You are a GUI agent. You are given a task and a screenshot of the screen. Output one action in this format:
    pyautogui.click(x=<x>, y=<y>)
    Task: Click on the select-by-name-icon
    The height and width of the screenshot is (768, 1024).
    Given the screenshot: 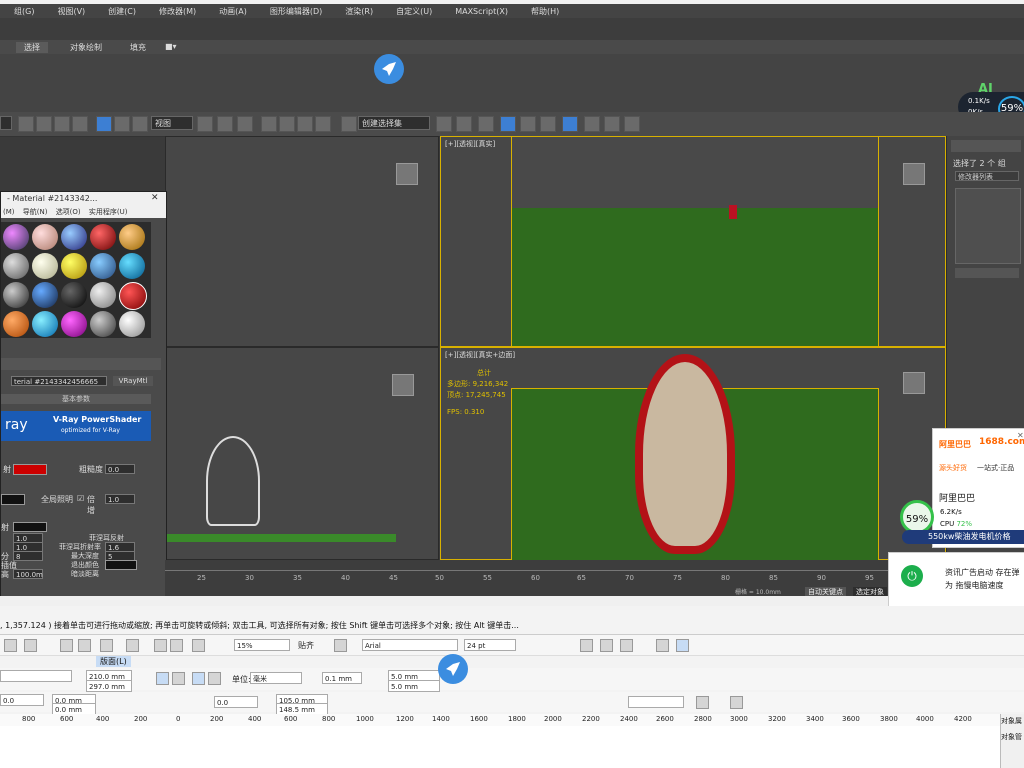 What is the action you would take?
    pyautogui.click(x=44, y=124)
    